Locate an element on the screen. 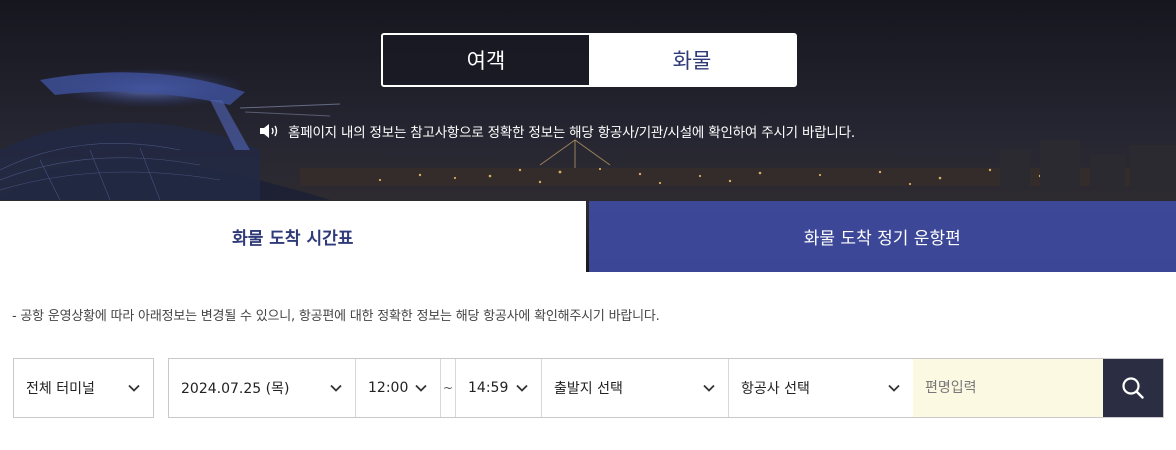 Image resolution: width=1176 pixels, height=450 pixels. passenger-toggle-button: 여객 is located at coordinates (486, 60).